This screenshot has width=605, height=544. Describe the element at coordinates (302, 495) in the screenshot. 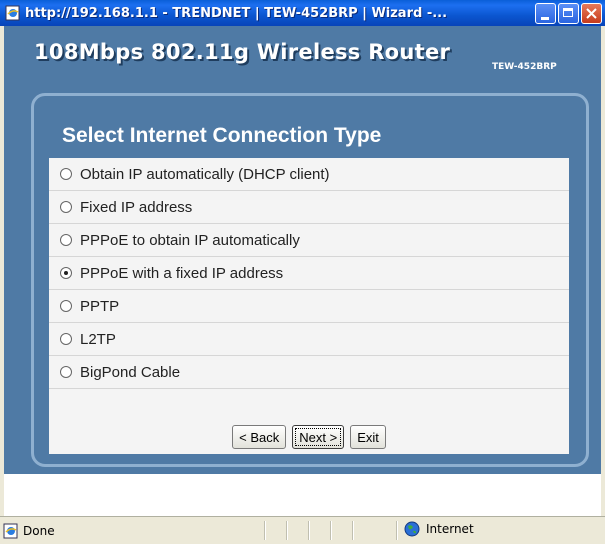

I see `blank-area` at that location.